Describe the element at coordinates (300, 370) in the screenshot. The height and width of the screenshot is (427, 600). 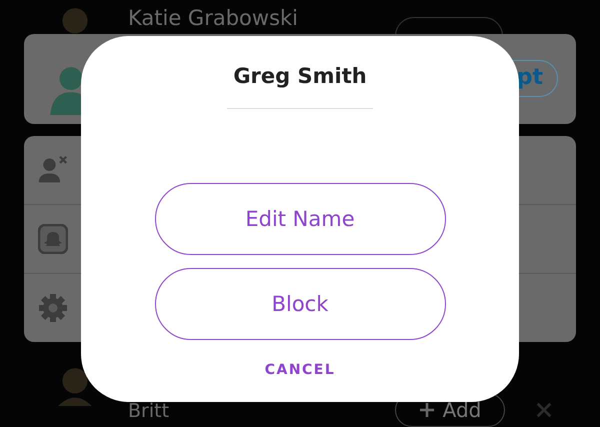
I see `cancel-button: CANCEL` at that location.